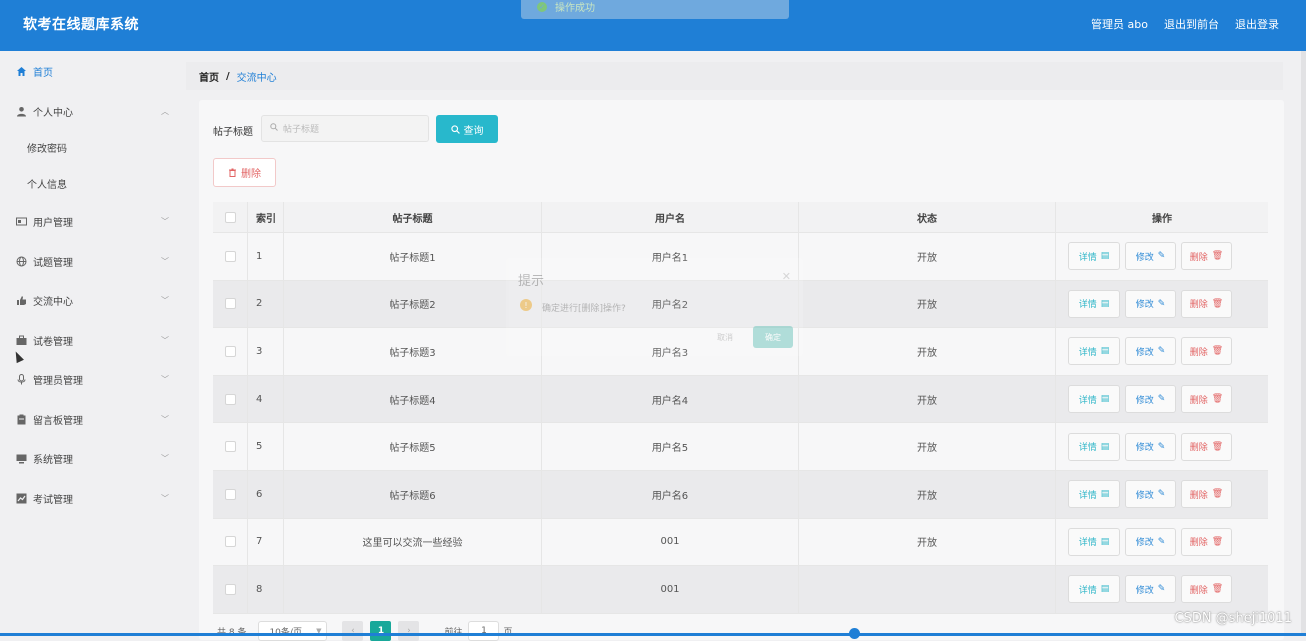 Image resolution: width=1306 pixels, height=641 pixels. I want to click on page-number-current: 1, so click(381, 631).